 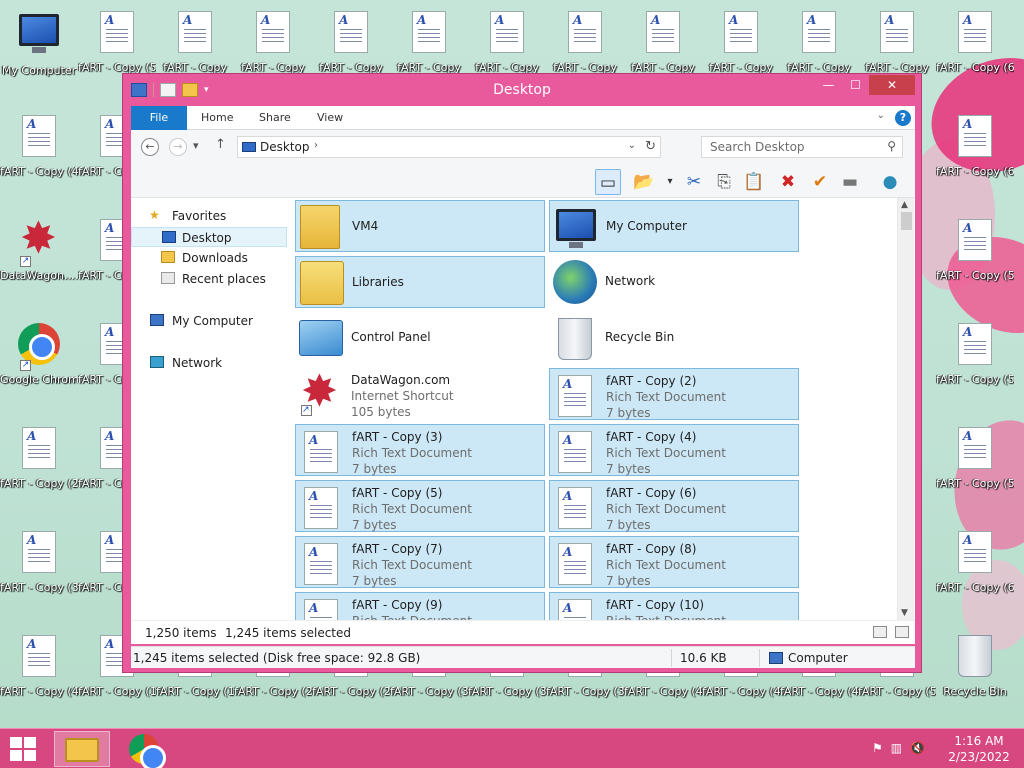 What do you see at coordinates (39, 344) in the screenshot?
I see `chrome-glyph` at bounding box center [39, 344].